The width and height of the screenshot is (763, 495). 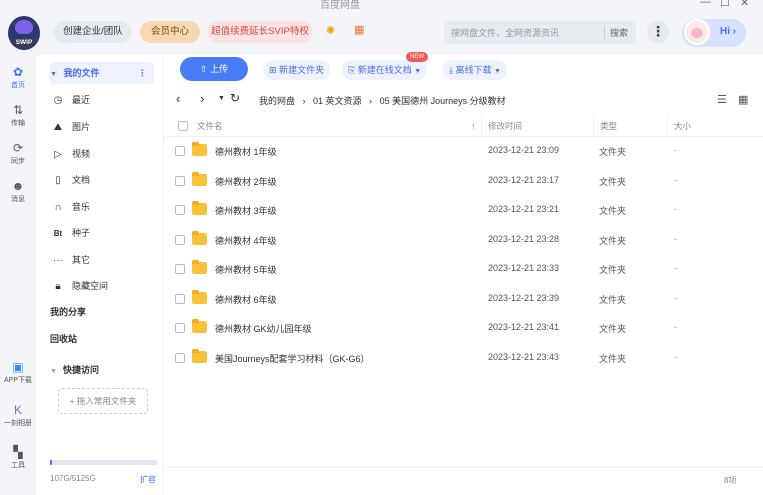 What do you see at coordinates (53, 371) in the screenshot?
I see `caret-down-icon: ▼` at bounding box center [53, 371].